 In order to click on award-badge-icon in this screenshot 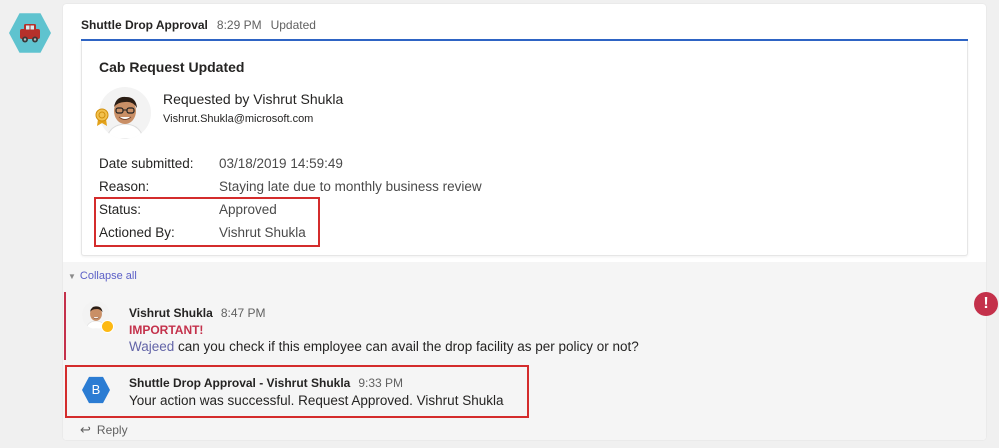, I will do `click(102, 117)`.